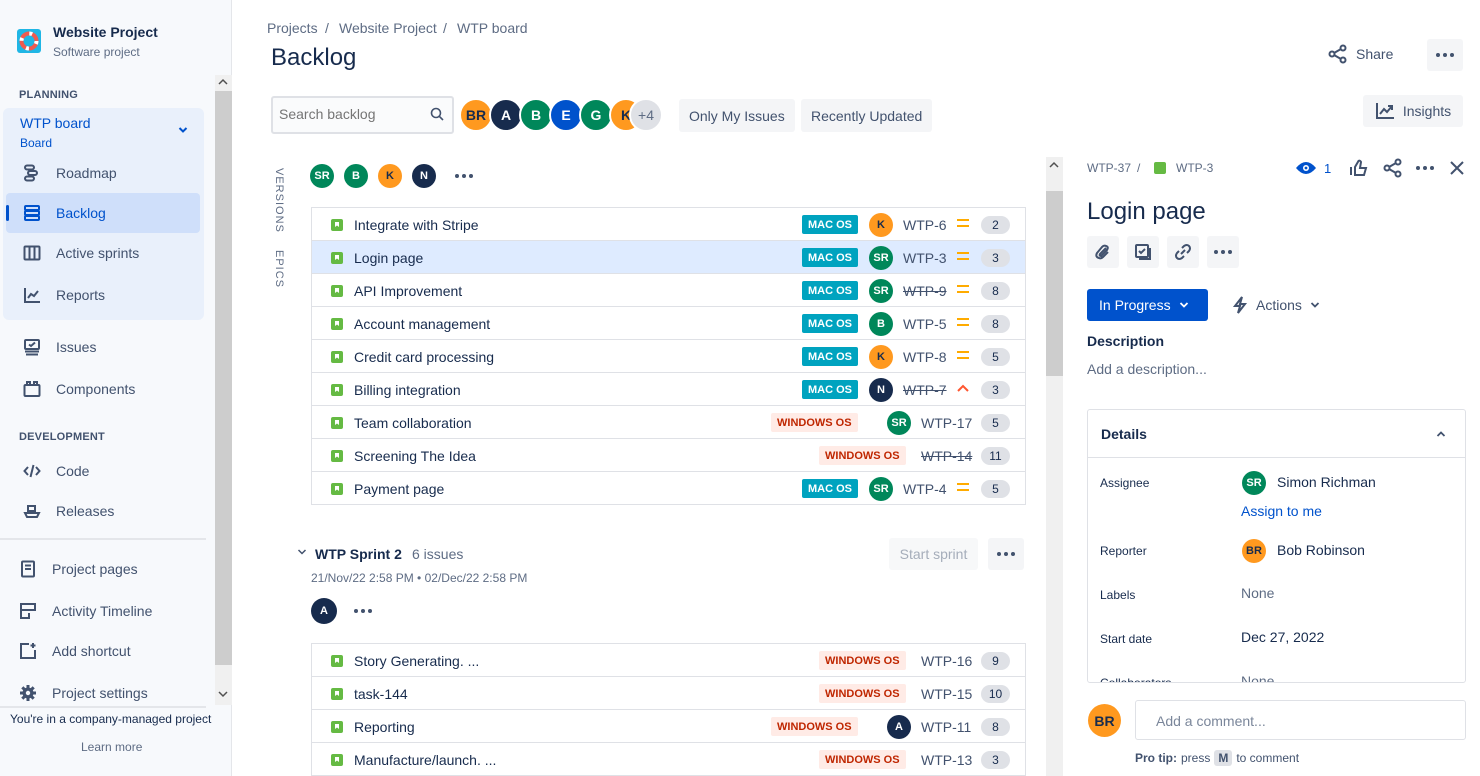  I want to click on group-more-icon, so click(464, 176).